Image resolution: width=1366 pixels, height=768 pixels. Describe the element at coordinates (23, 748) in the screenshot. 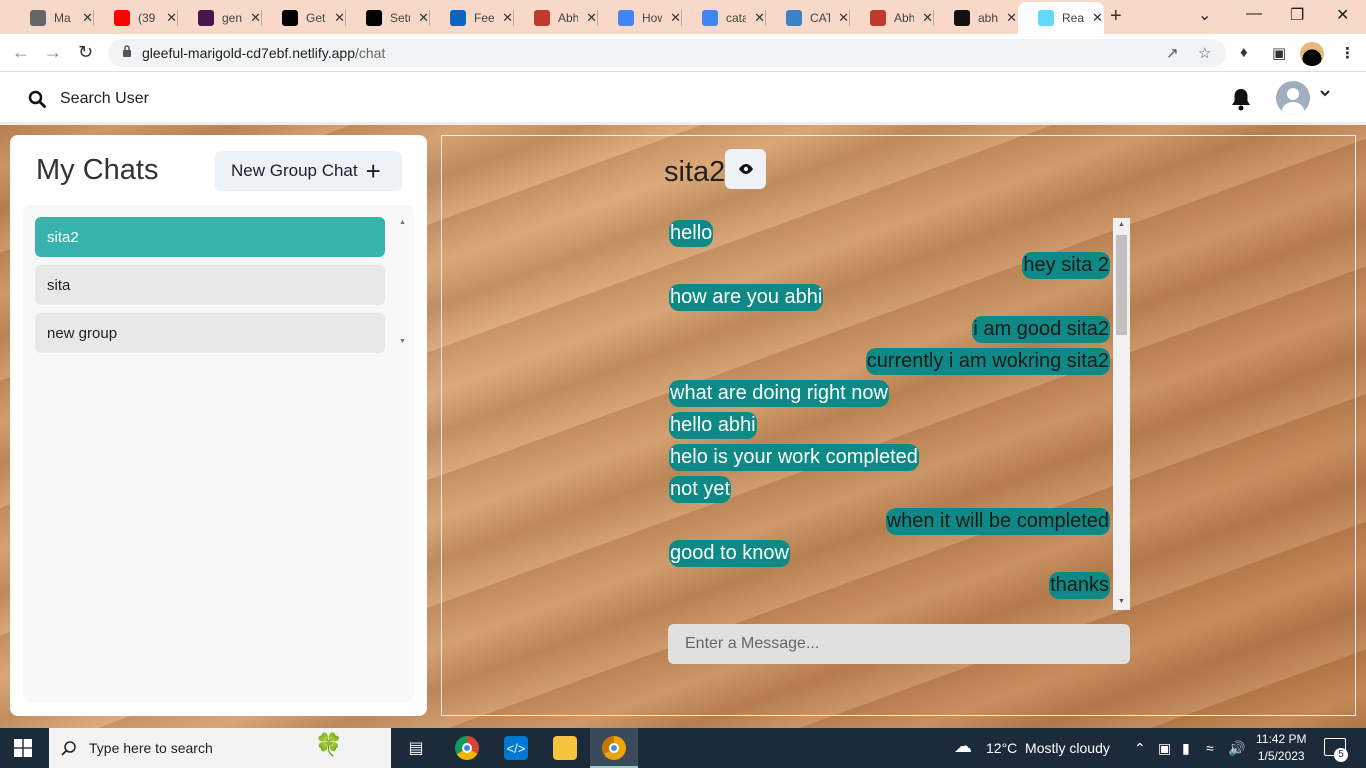

I see `windows-start-icon` at that location.